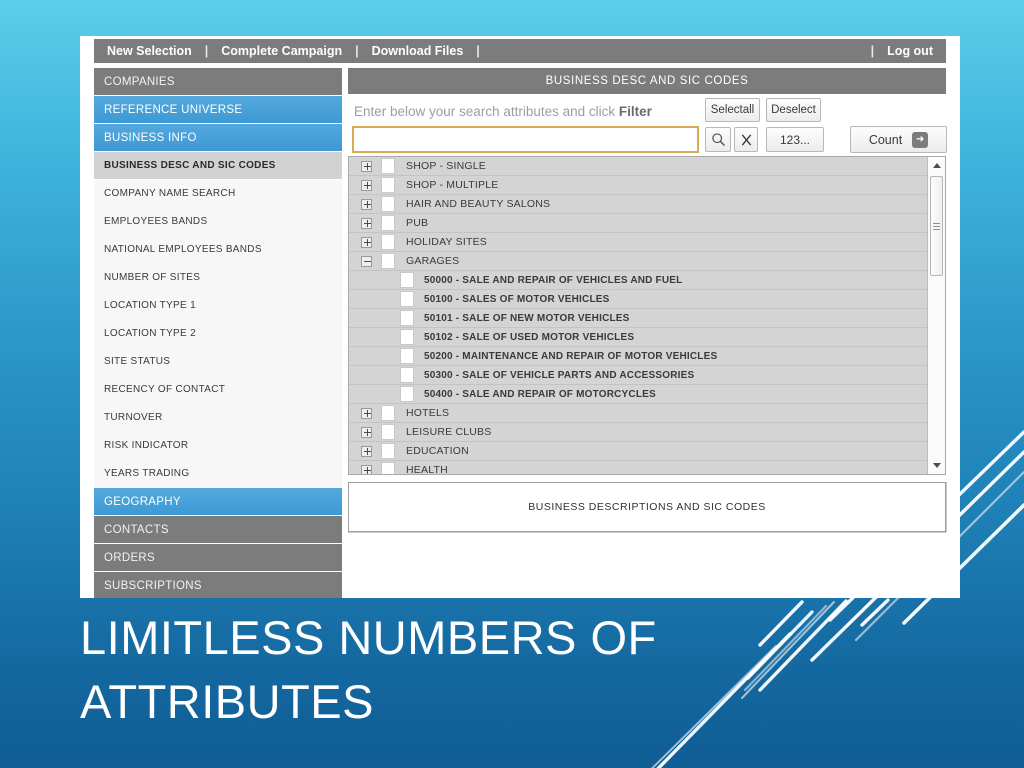  Describe the element at coordinates (527, 318) in the screenshot. I see `tree-row-label: 50101 - SALE OF NEW MOTOR VEHICLES` at that location.